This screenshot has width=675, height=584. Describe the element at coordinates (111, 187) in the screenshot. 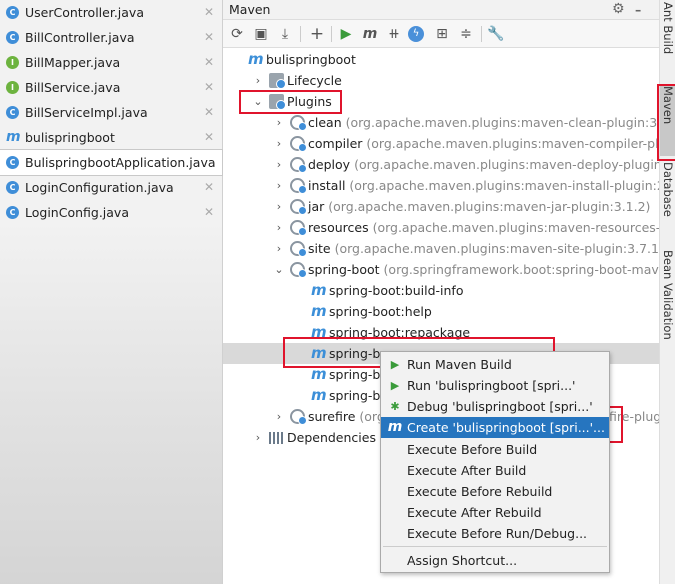

I see `file-tab: C LoginConfiguration.java ✕` at that location.